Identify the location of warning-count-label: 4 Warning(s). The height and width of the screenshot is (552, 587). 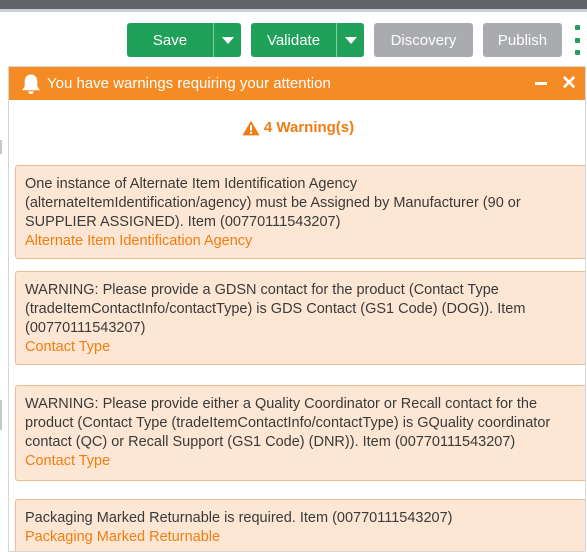
(309, 127).